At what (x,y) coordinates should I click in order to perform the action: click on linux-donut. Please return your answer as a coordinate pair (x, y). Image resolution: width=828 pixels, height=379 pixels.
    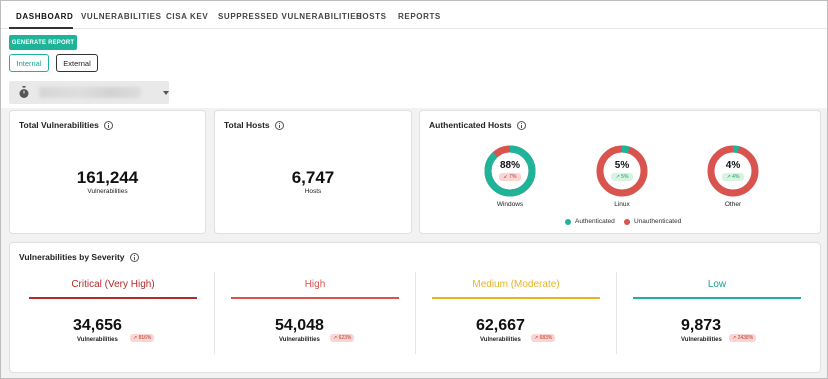
    Looking at the image, I should click on (622, 171).